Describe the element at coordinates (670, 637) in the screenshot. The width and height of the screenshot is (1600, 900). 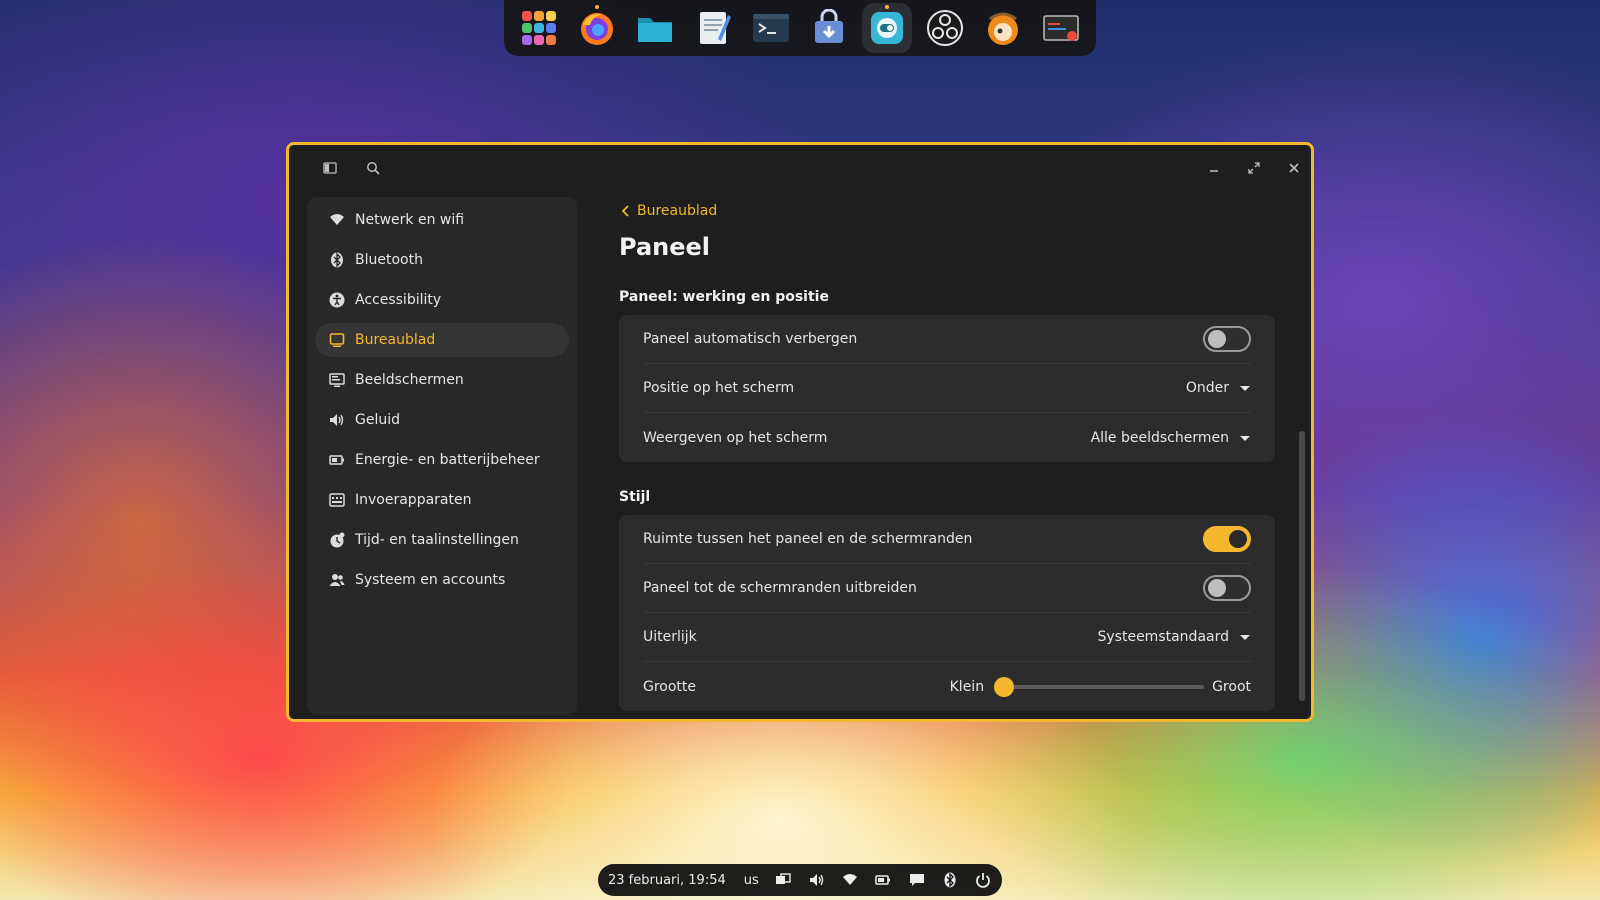
I see `setting-label: Uiterlijk` at that location.